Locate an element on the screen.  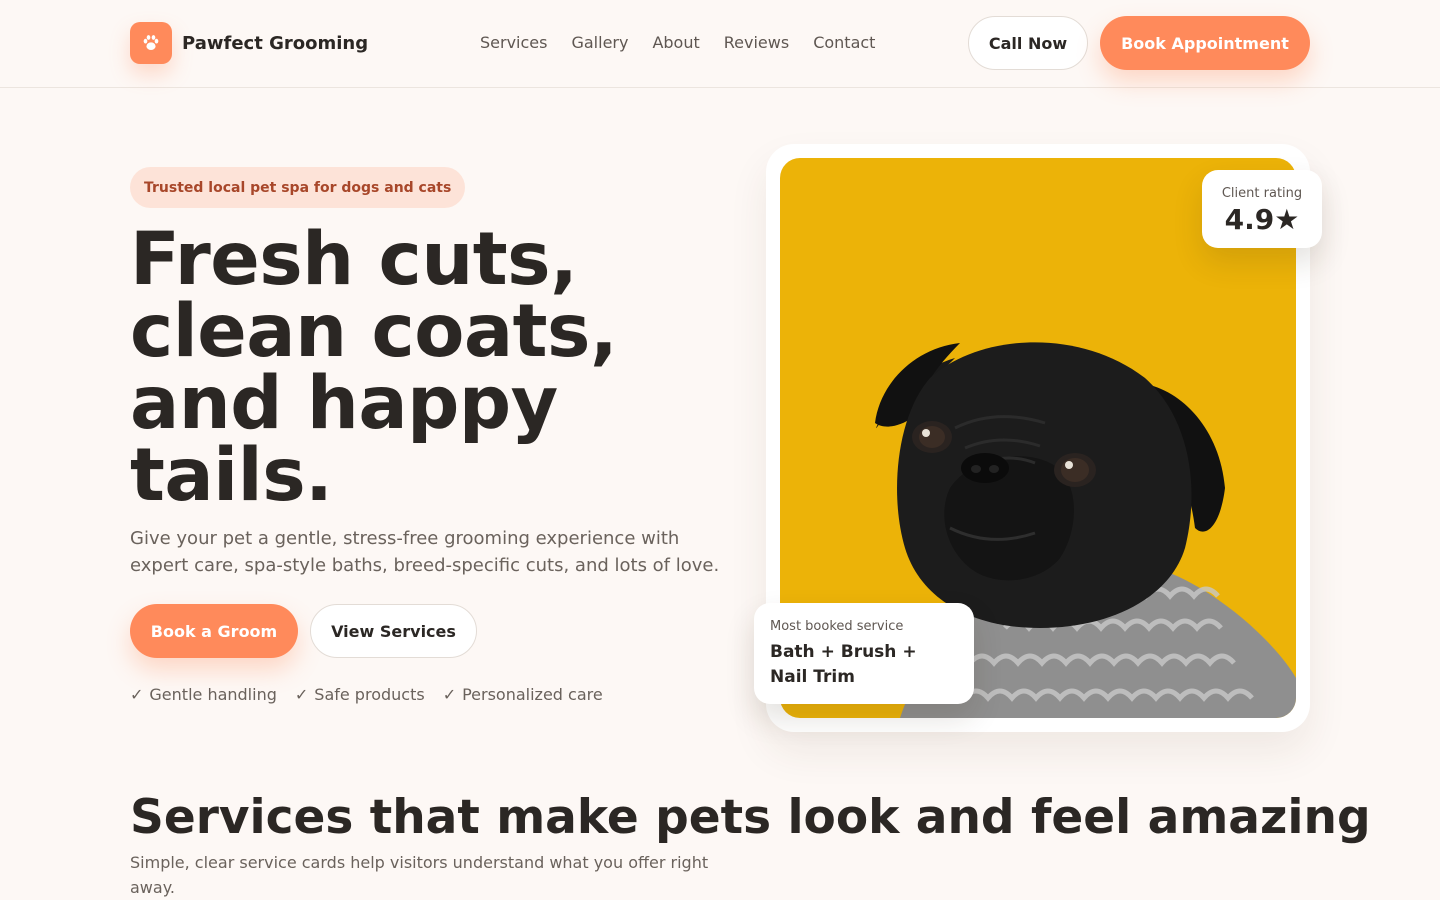
main-nav: Services Gallery About Reviews Contact is located at coordinates (677, 42).